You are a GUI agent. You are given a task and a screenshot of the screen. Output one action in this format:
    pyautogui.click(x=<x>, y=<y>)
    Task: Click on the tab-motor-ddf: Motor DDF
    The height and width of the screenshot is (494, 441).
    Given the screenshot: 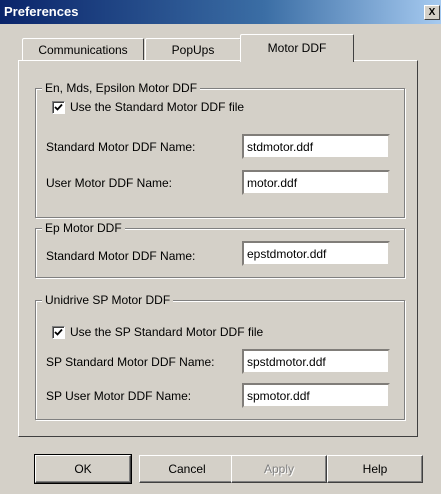 What is the action you would take?
    pyautogui.click(x=297, y=48)
    